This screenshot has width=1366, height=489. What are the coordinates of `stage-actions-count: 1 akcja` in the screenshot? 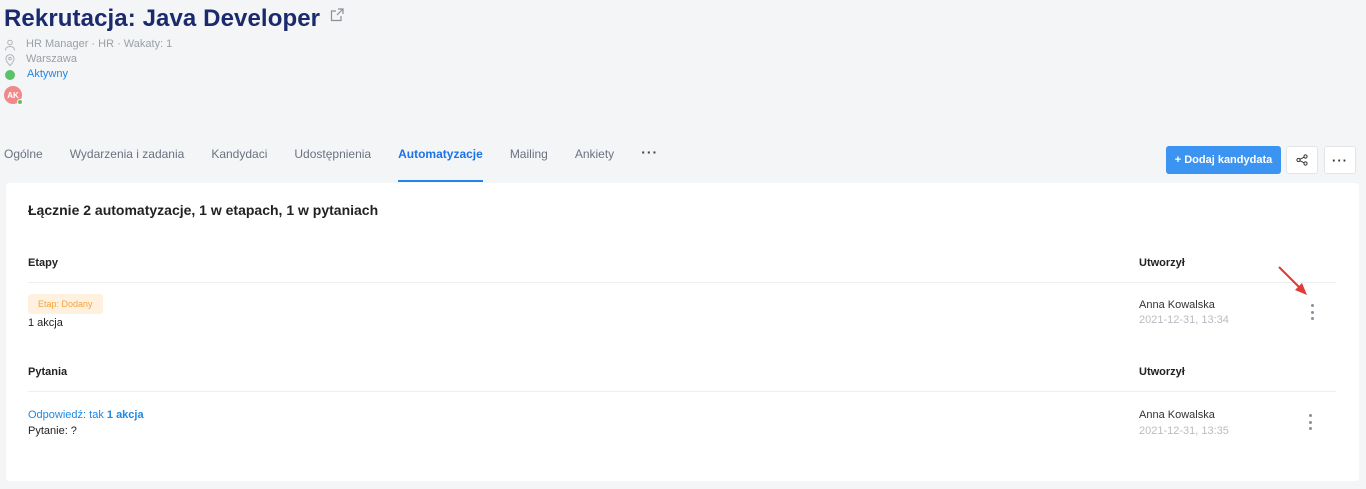 It's located at (45, 323).